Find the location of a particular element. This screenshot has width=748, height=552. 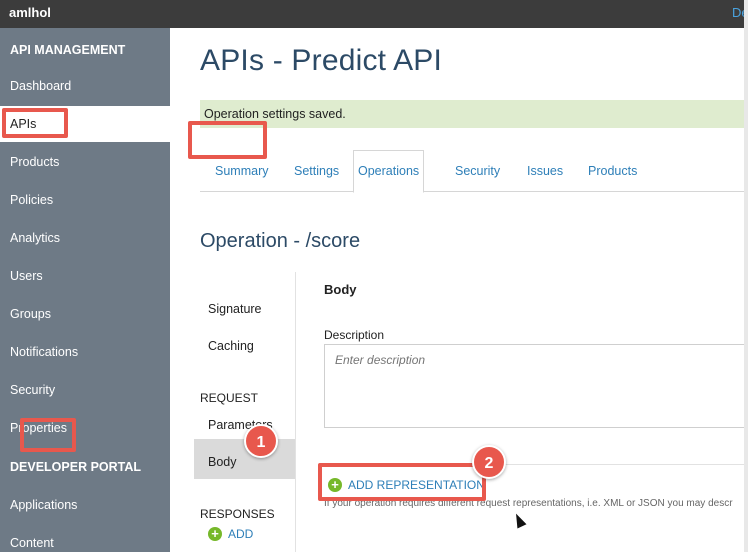

subnav-request-heading: REQUEST is located at coordinates (229, 398).